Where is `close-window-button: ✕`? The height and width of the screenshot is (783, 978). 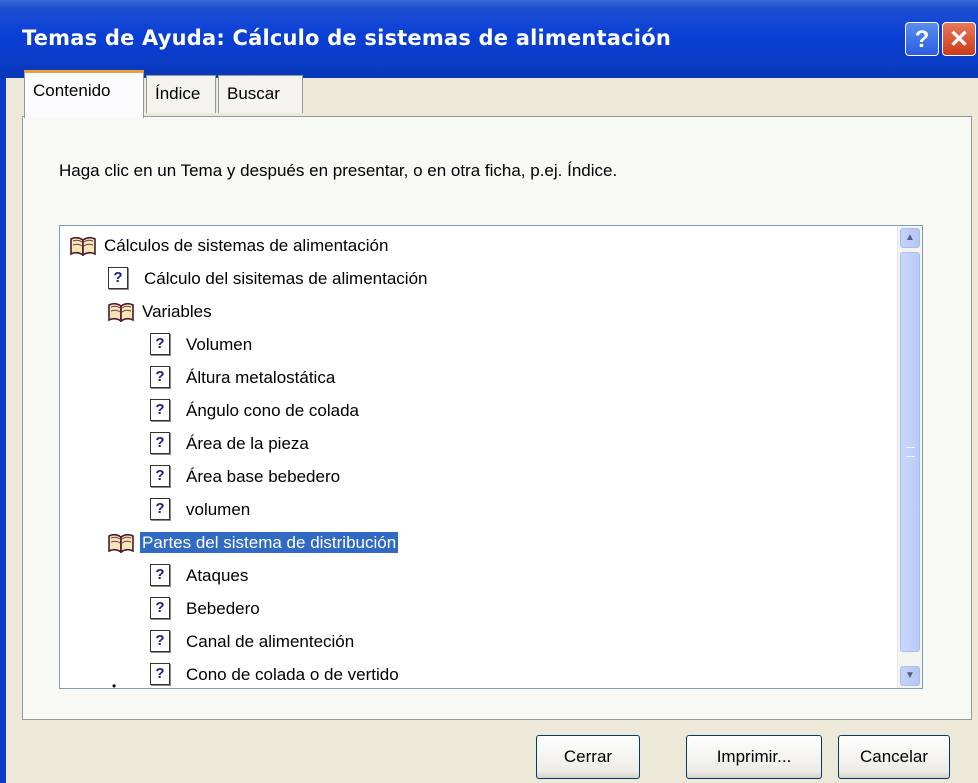
close-window-button: ✕ is located at coordinates (959, 39).